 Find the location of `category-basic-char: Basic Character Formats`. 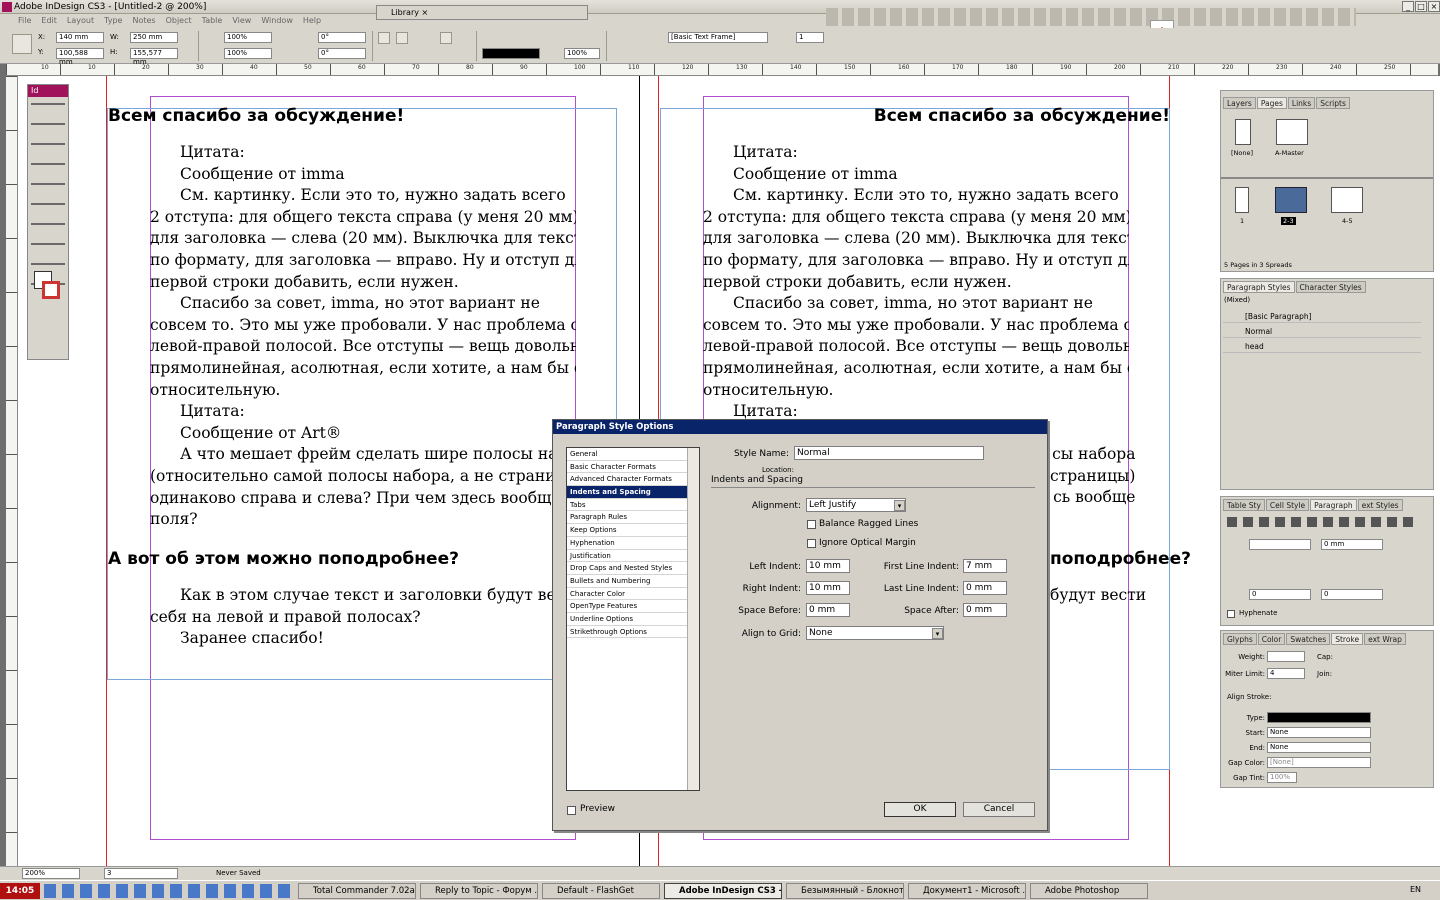

category-basic-char: Basic Character Formats is located at coordinates (633, 467).